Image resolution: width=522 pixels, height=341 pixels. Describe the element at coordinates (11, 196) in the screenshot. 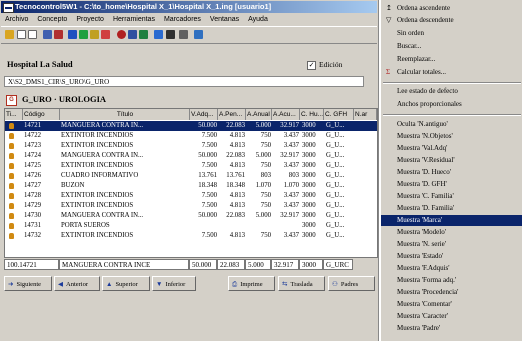

I see `status-flag-icon` at that location.